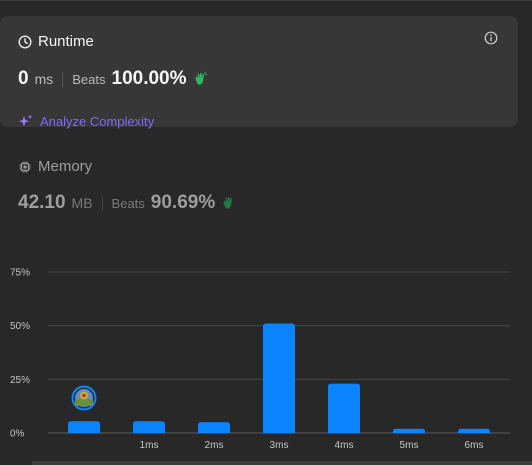 This screenshot has width=532, height=465. Describe the element at coordinates (20, 326) in the screenshot. I see `y-tick-label: 50%` at that location.